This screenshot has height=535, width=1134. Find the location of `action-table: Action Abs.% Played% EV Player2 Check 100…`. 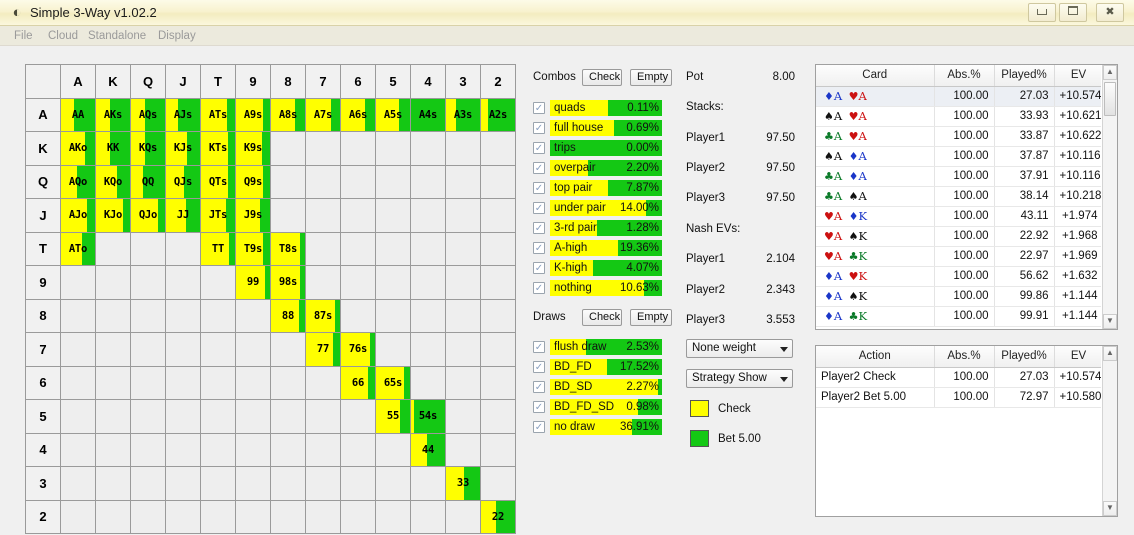

action-table: Action Abs.% Played% EV Player2 Check 100… is located at coordinates (958, 377).